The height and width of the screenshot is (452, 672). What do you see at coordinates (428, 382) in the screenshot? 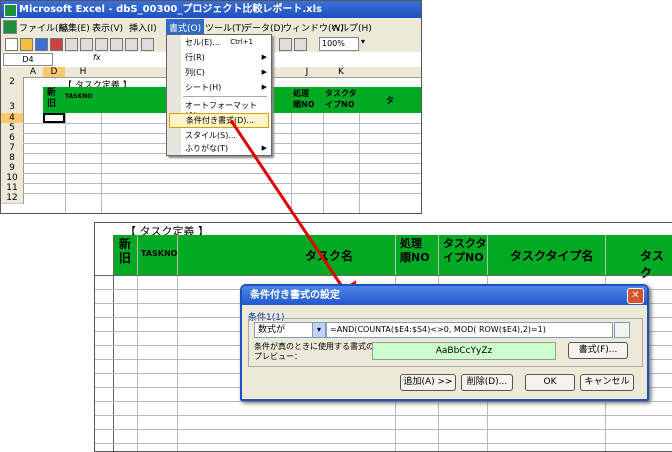
I see `add-button: 追加(A) >>` at bounding box center [428, 382].